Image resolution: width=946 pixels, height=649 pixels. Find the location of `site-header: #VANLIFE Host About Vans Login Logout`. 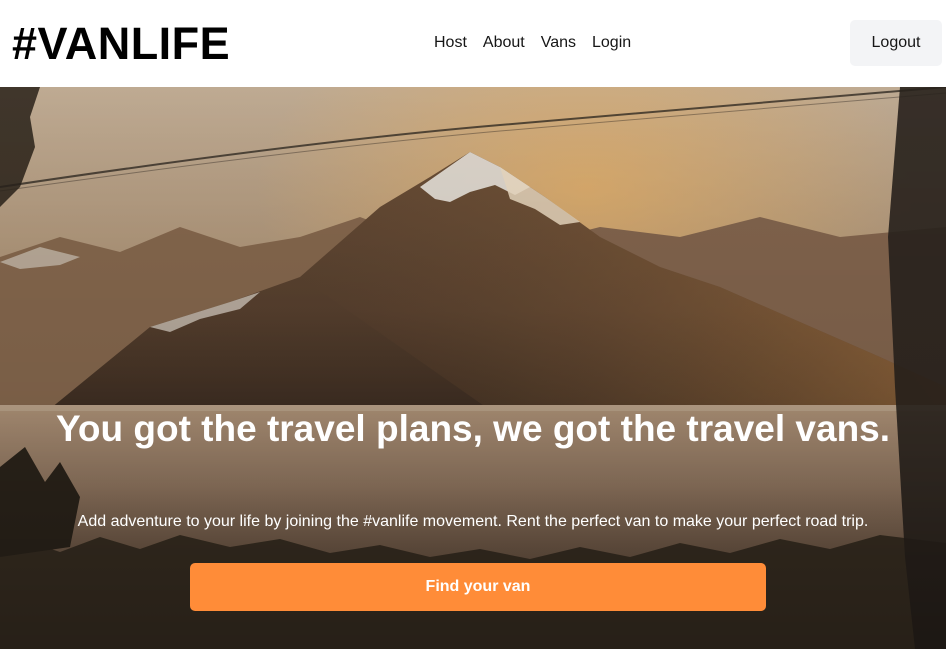

site-header: #VANLIFE Host About Vans Login Logout is located at coordinates (473, 43).